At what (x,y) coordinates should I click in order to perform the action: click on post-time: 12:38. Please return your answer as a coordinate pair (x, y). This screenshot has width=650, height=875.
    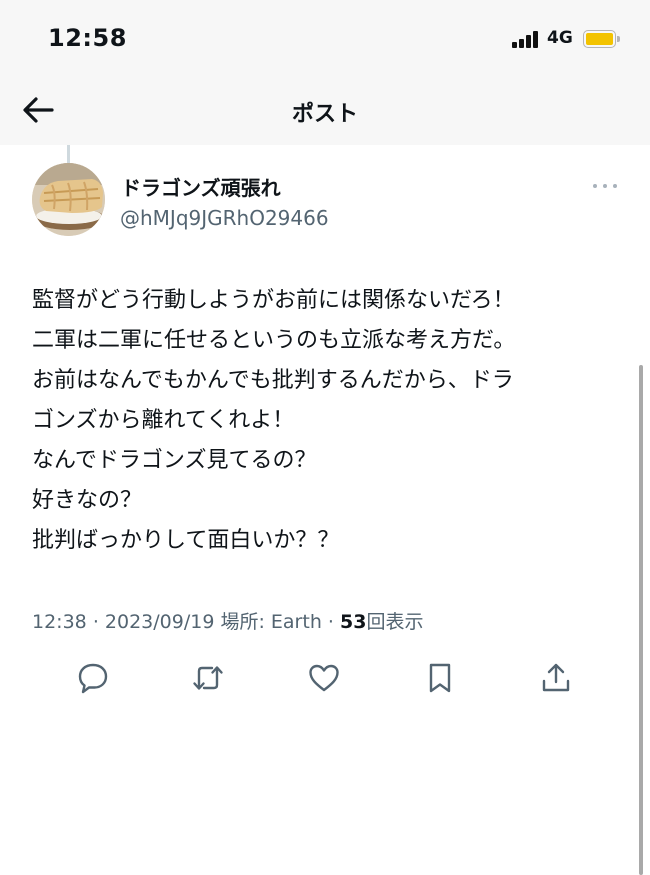
    Looking at the image, I should click on (59, 622).